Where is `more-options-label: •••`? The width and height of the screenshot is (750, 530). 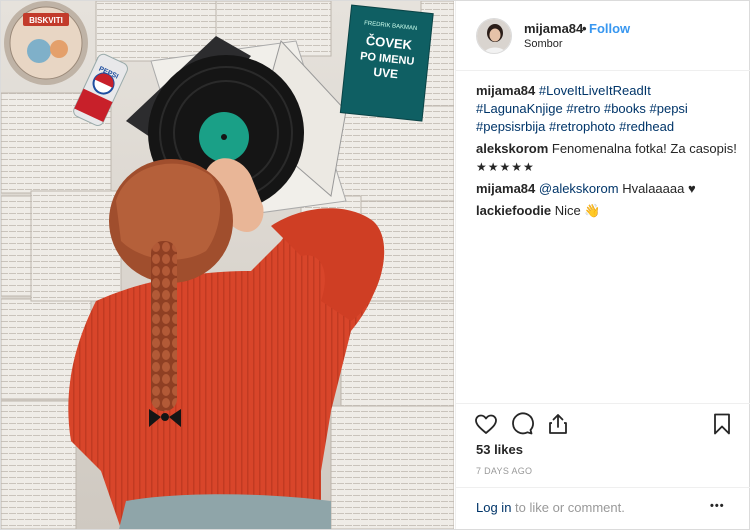
more-options-label: ••• is located at coordinates (717, 506).